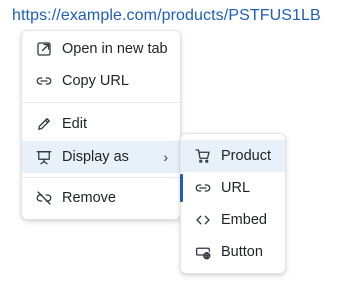  I want to click on external-link-icon, so click(44, 49).